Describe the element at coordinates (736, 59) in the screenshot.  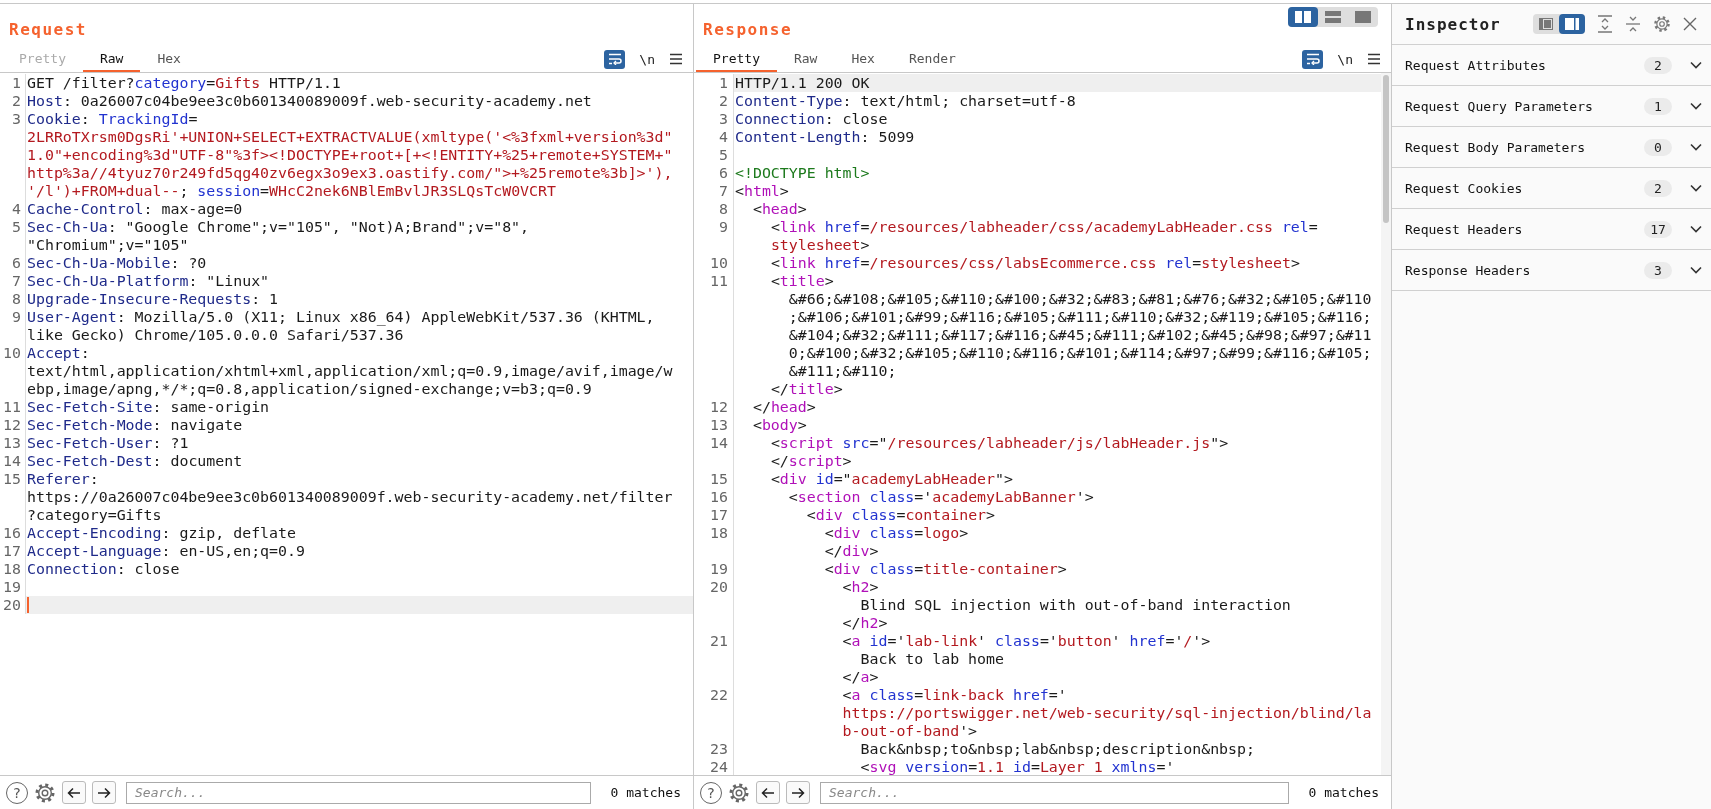
I see `editor-tab: Pretty` at that location.